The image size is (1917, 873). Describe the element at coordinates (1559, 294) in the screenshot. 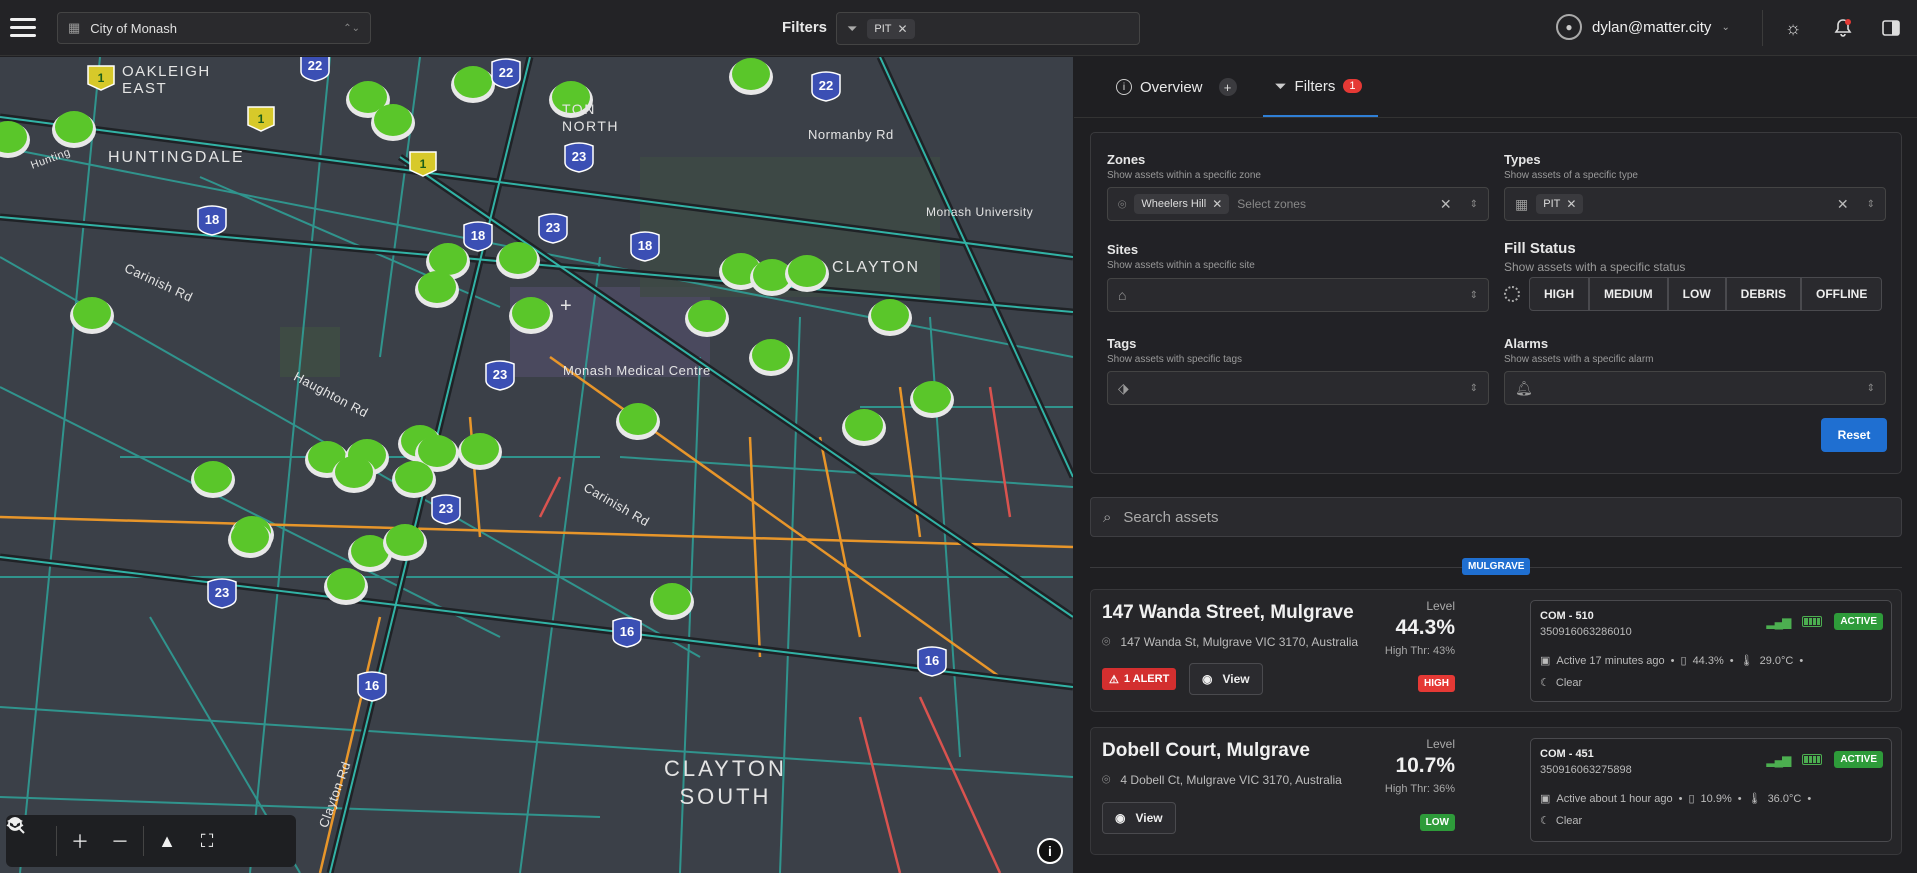

I see `status-high-button: HIGH` at that location.